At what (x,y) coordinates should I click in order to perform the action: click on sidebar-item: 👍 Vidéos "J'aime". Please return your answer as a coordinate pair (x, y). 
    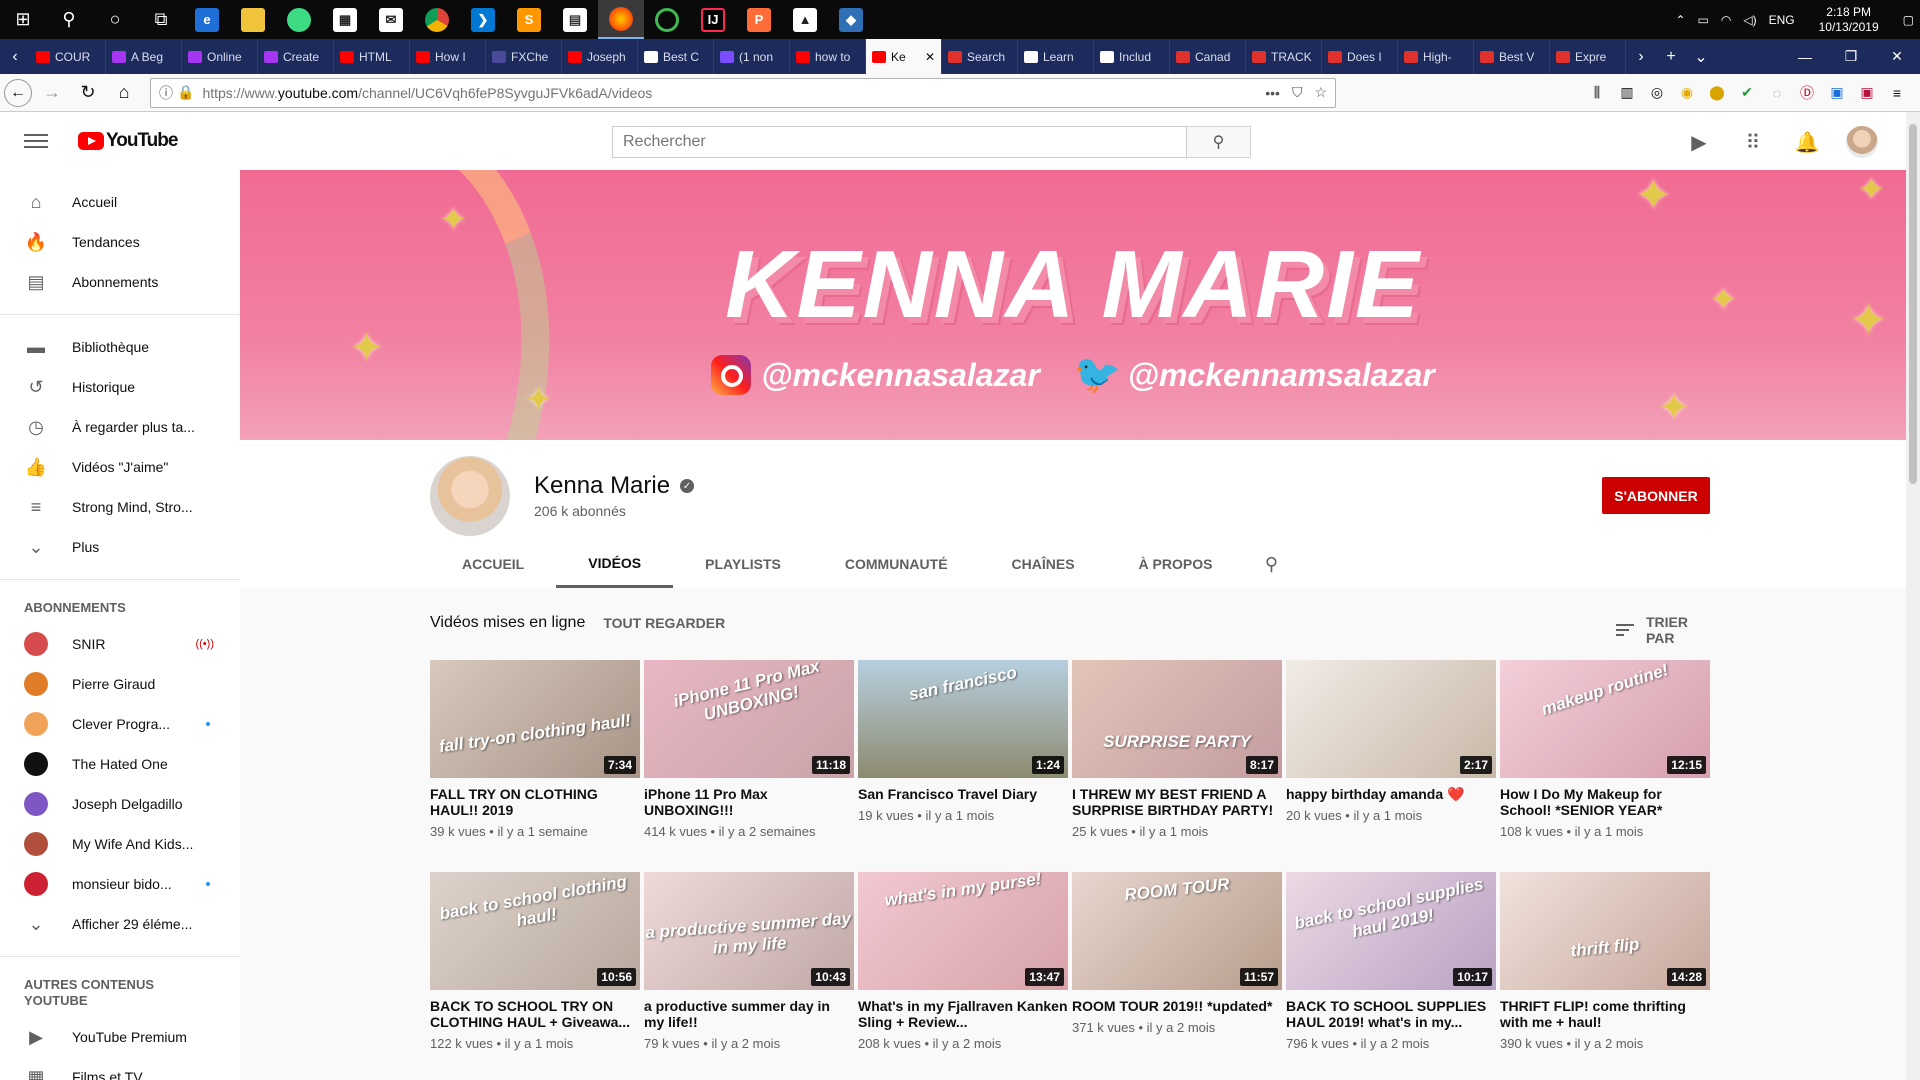
    Looking at the image, I should click on (120, 467).